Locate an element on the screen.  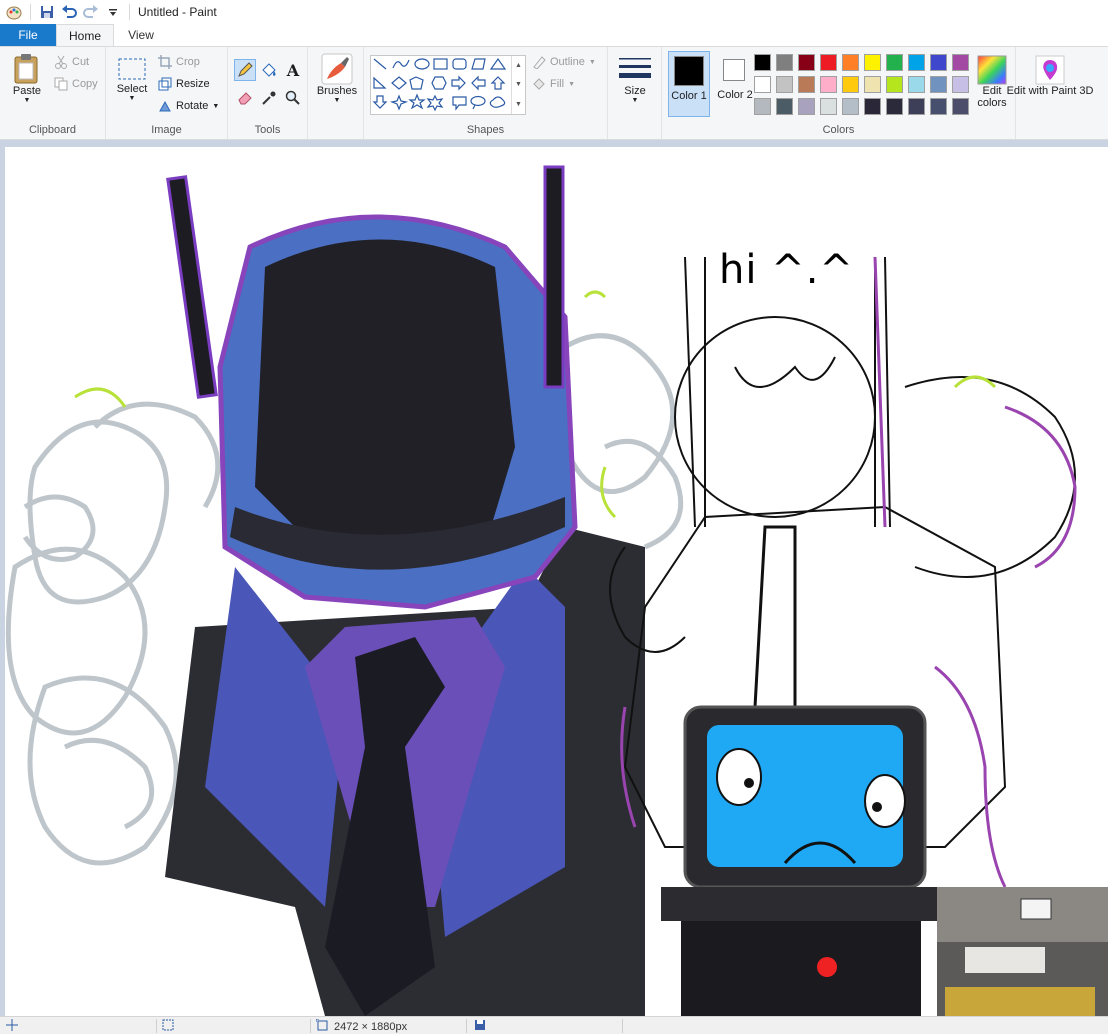
chevron-up-icon: ▲ is located at coordinates (518, 65).